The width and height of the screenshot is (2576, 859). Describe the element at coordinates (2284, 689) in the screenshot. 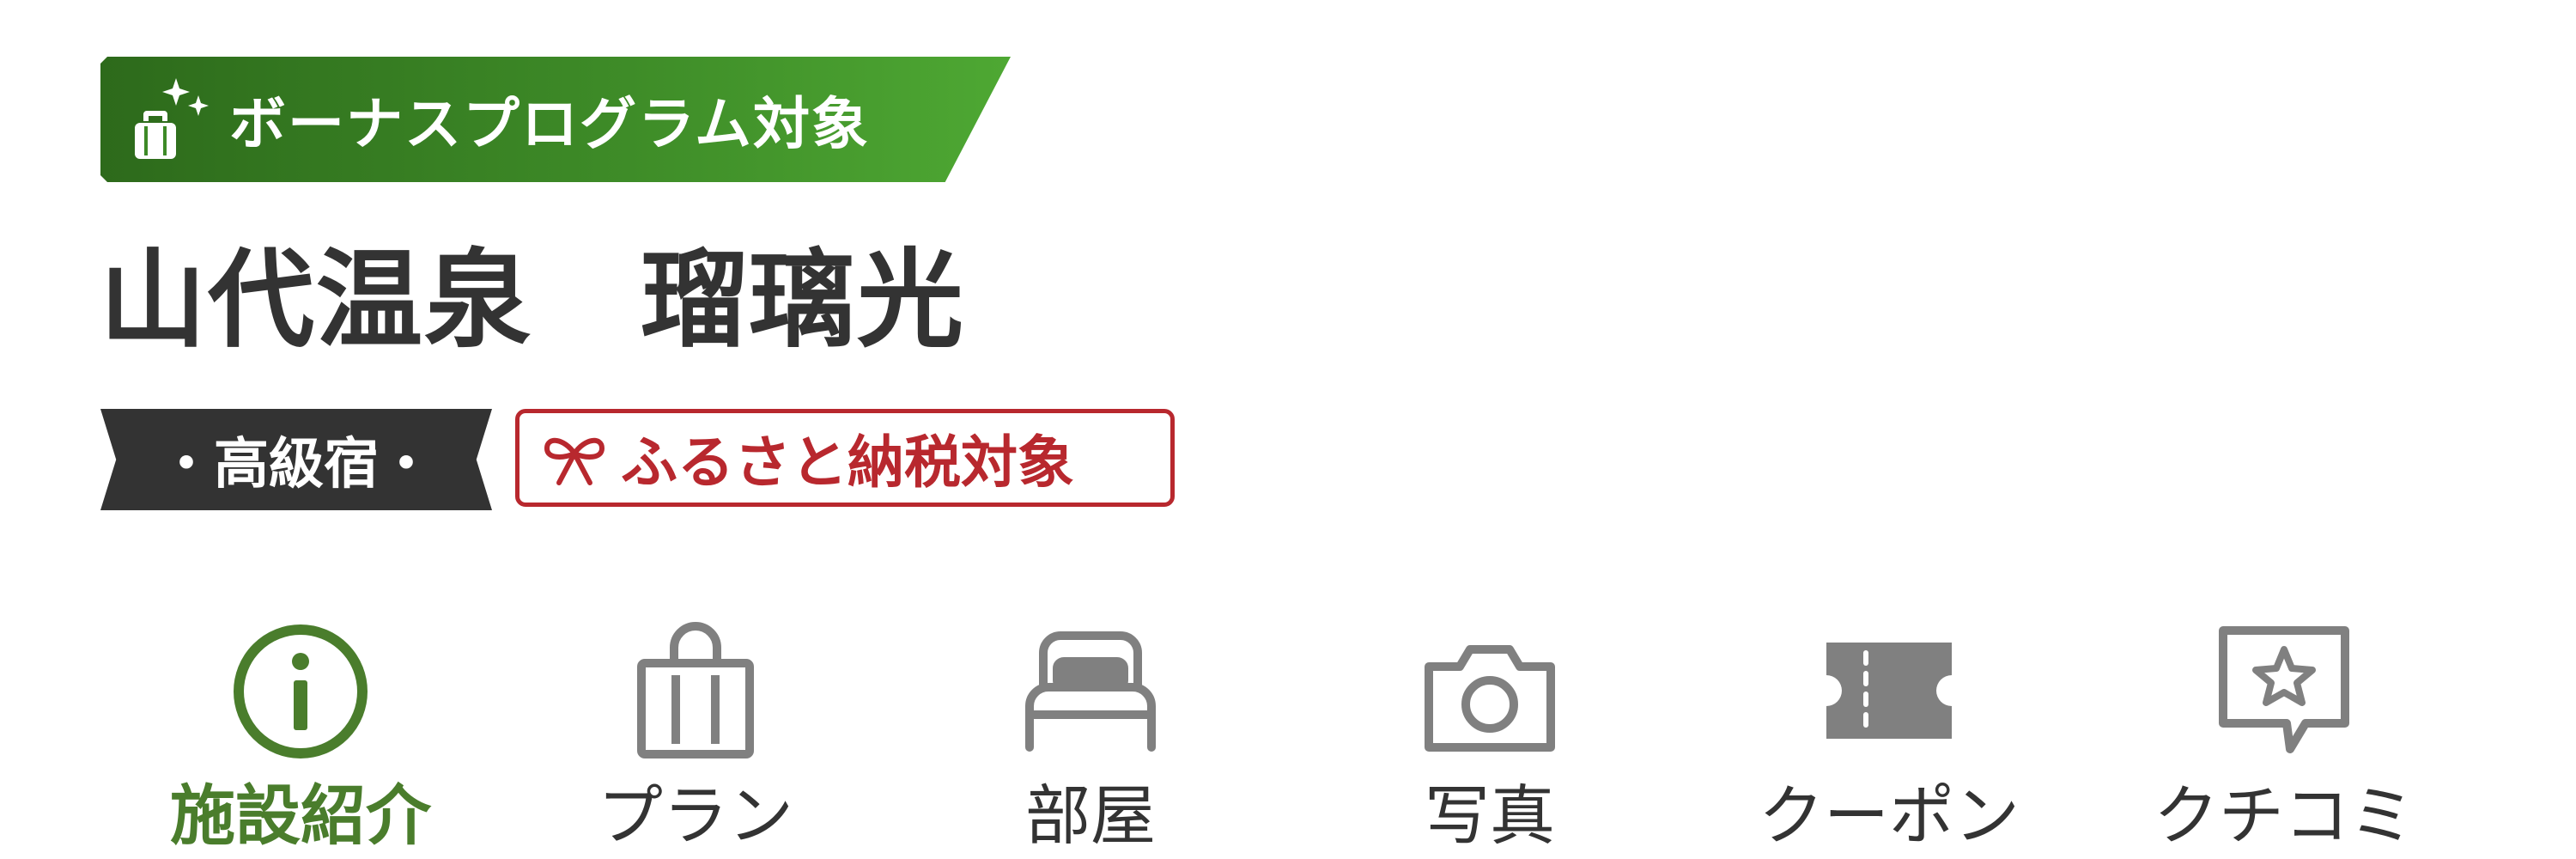

I see `review-star-icon` at that location.